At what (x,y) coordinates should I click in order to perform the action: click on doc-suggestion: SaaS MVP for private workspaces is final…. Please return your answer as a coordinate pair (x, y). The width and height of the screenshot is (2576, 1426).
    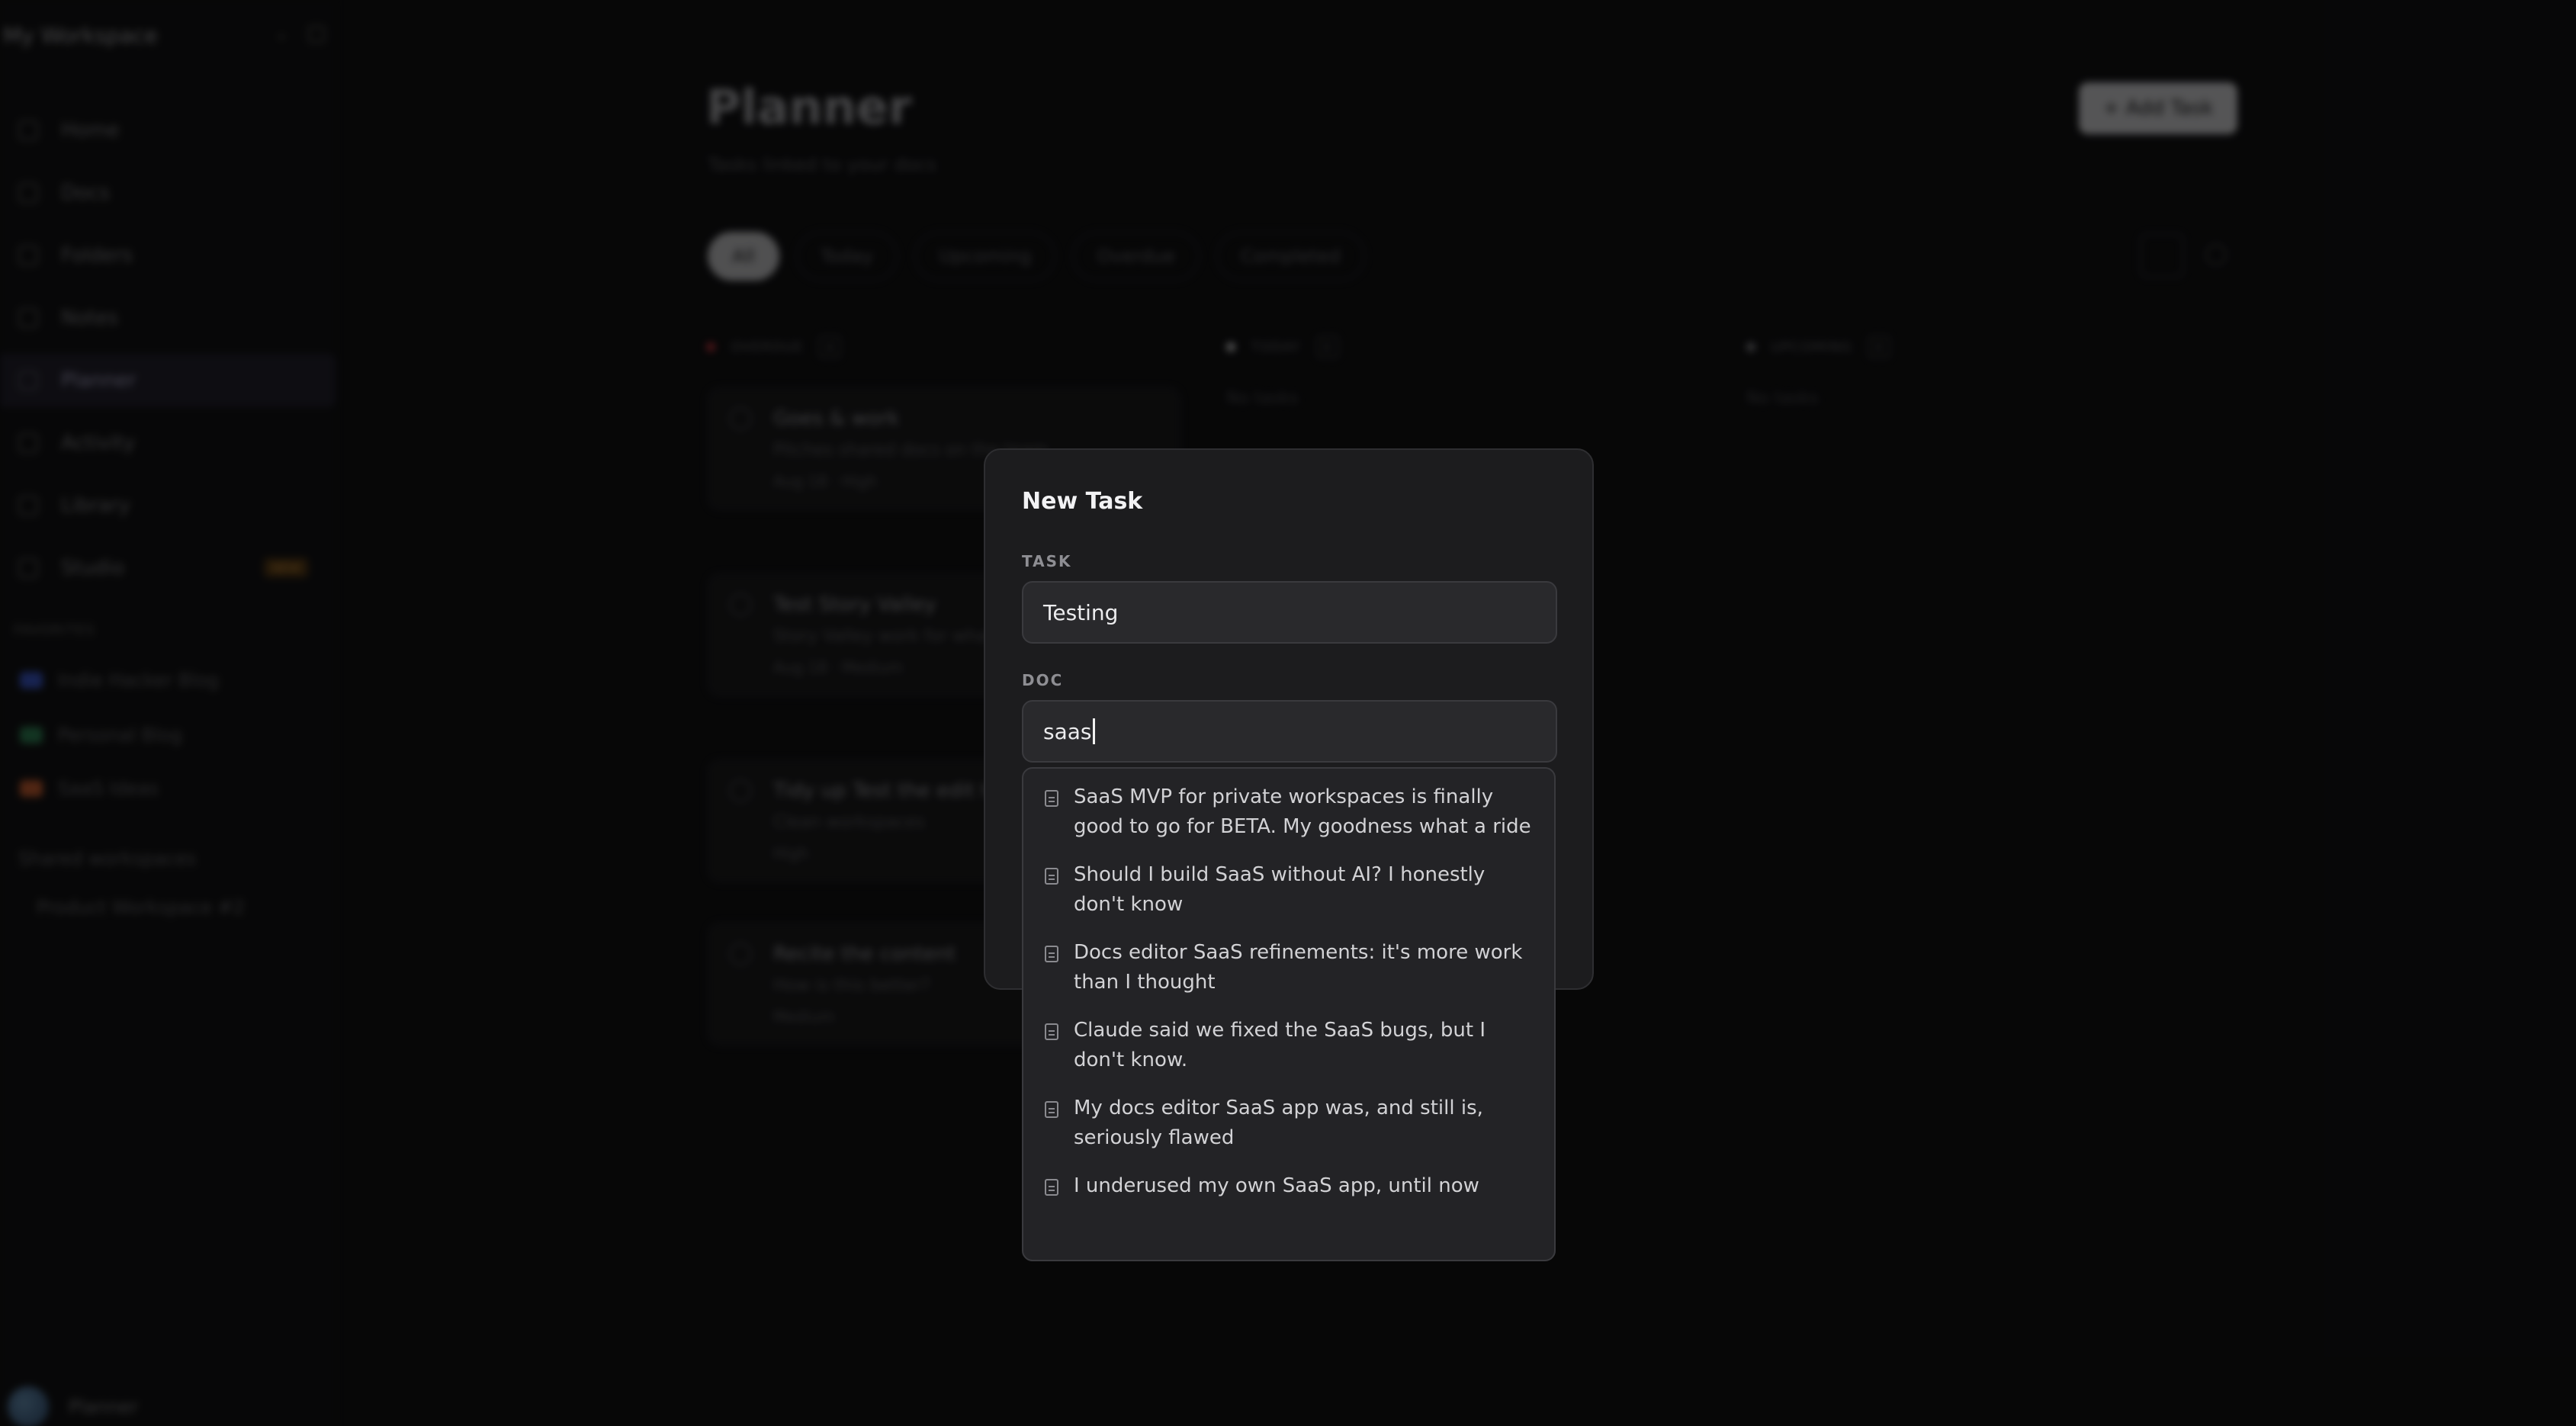
    Looking at the image, I should click on (1288, 812).